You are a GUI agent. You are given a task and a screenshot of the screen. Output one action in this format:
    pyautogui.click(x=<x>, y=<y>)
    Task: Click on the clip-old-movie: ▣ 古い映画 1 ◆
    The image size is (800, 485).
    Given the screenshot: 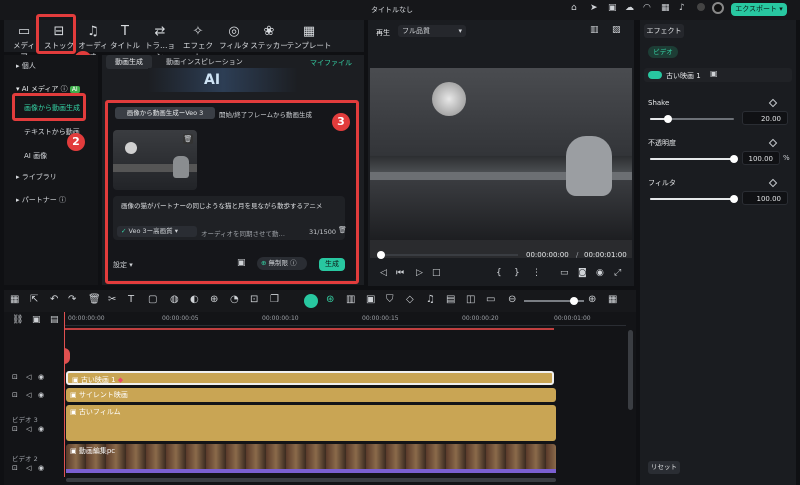 What is the action you would take?
    pyautogui.click(x=310, y=378)
    